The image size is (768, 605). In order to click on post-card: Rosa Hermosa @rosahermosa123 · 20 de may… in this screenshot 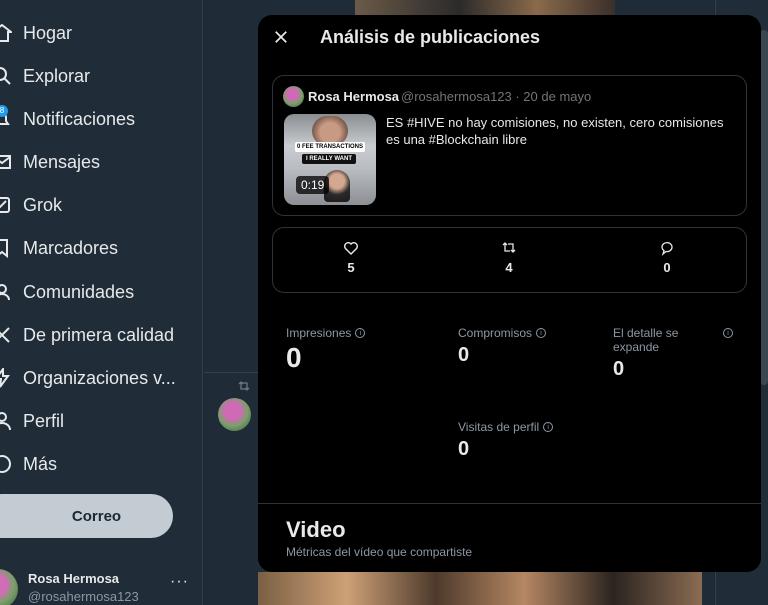, I will do `click(509, 145)`.